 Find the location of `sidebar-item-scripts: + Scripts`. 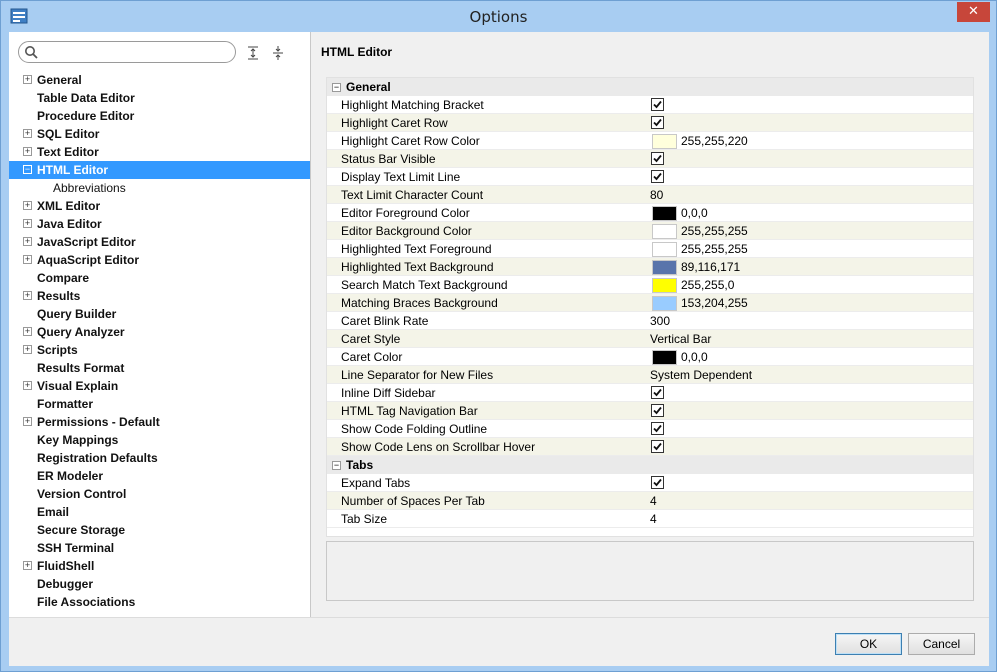

sidebar-item-scripts: + Scripts is located at coordinates (159, 350).